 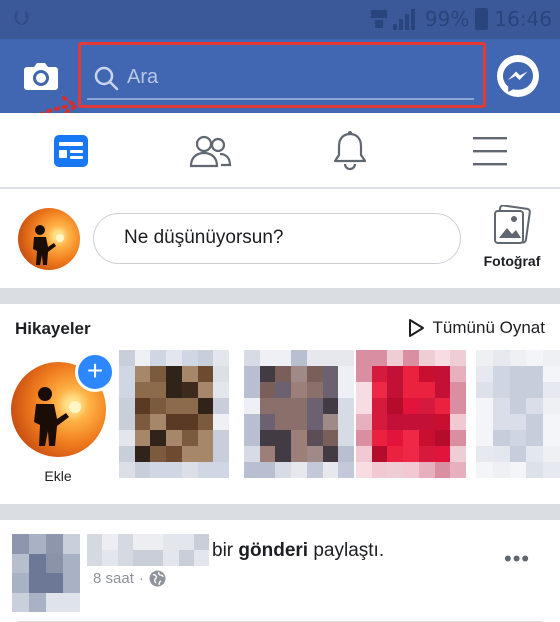 I want to click on battery-icon, so click(x=482, y=19).